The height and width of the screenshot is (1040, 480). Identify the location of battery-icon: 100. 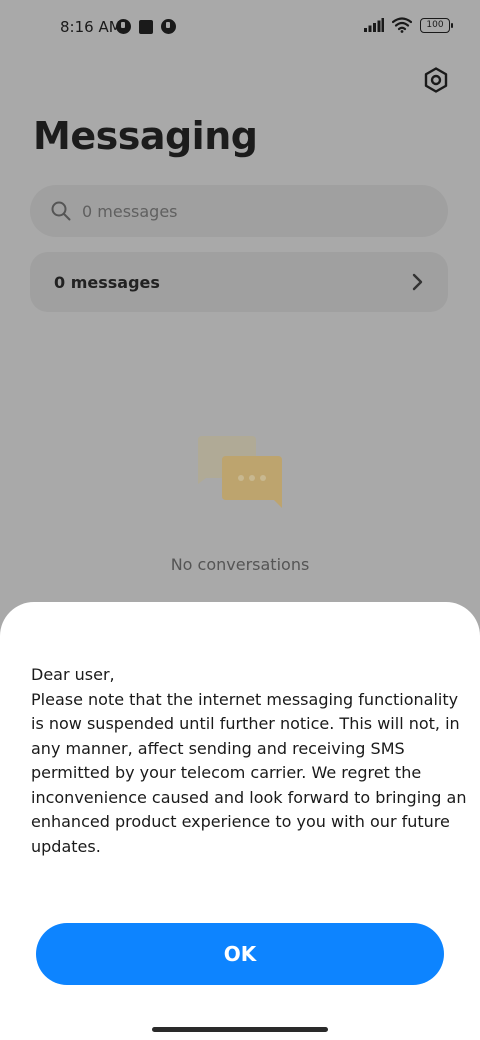
(436, 25).